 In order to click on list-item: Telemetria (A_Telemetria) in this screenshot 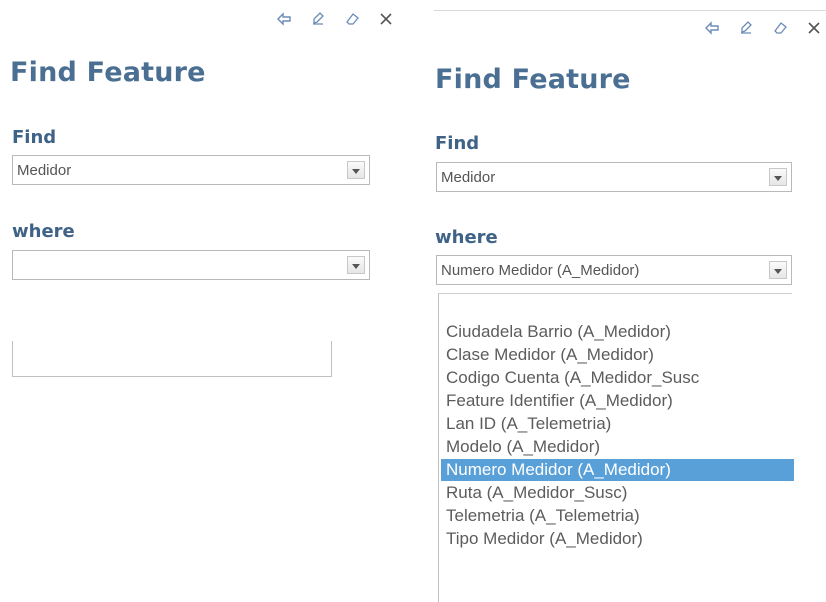, I will do `click(543, 516)`.